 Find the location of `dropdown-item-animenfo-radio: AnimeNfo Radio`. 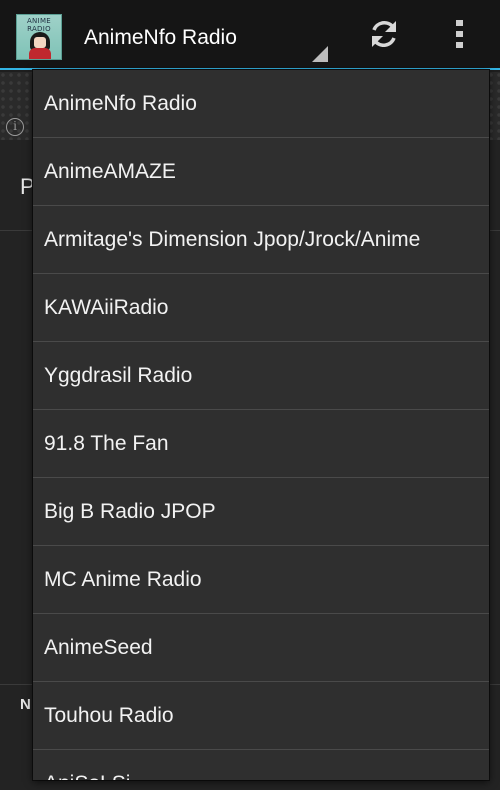

dropdown-item-animenfo-radio: AnimeNfo Radio is located at coordinates (261, 104).